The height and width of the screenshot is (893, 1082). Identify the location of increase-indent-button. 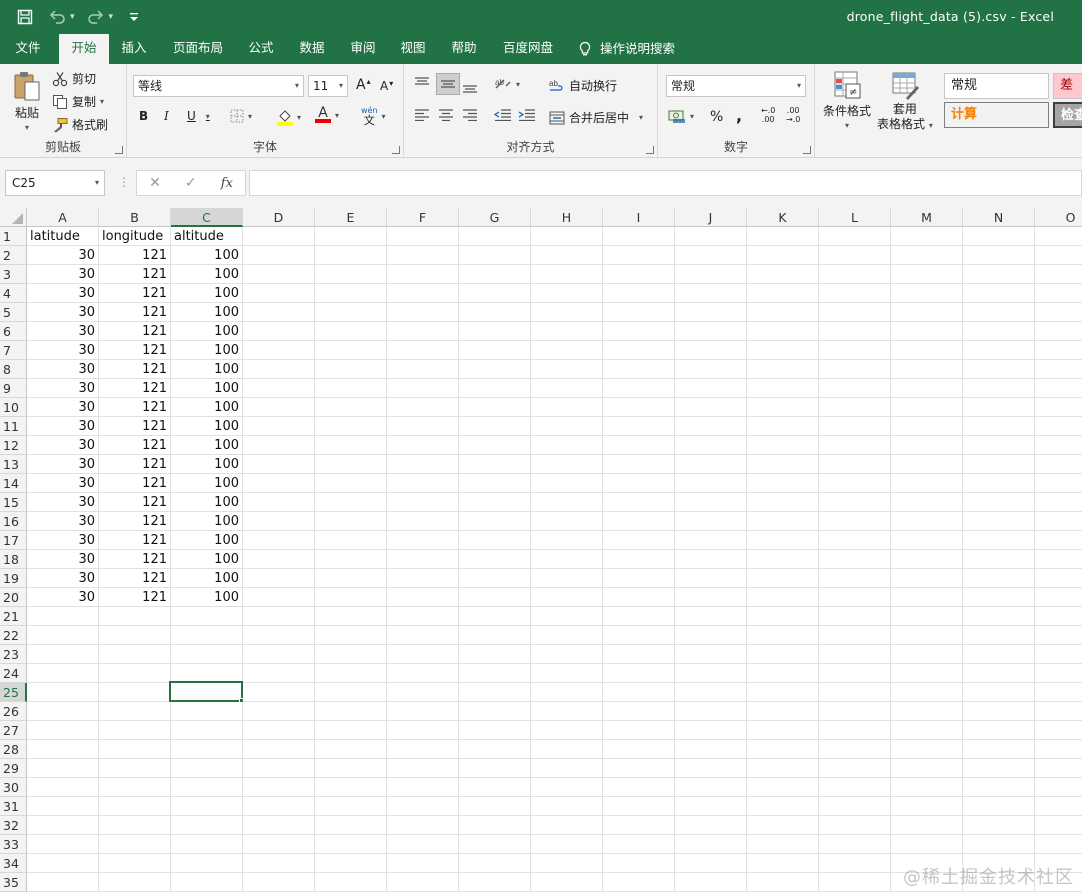
(527, 115).